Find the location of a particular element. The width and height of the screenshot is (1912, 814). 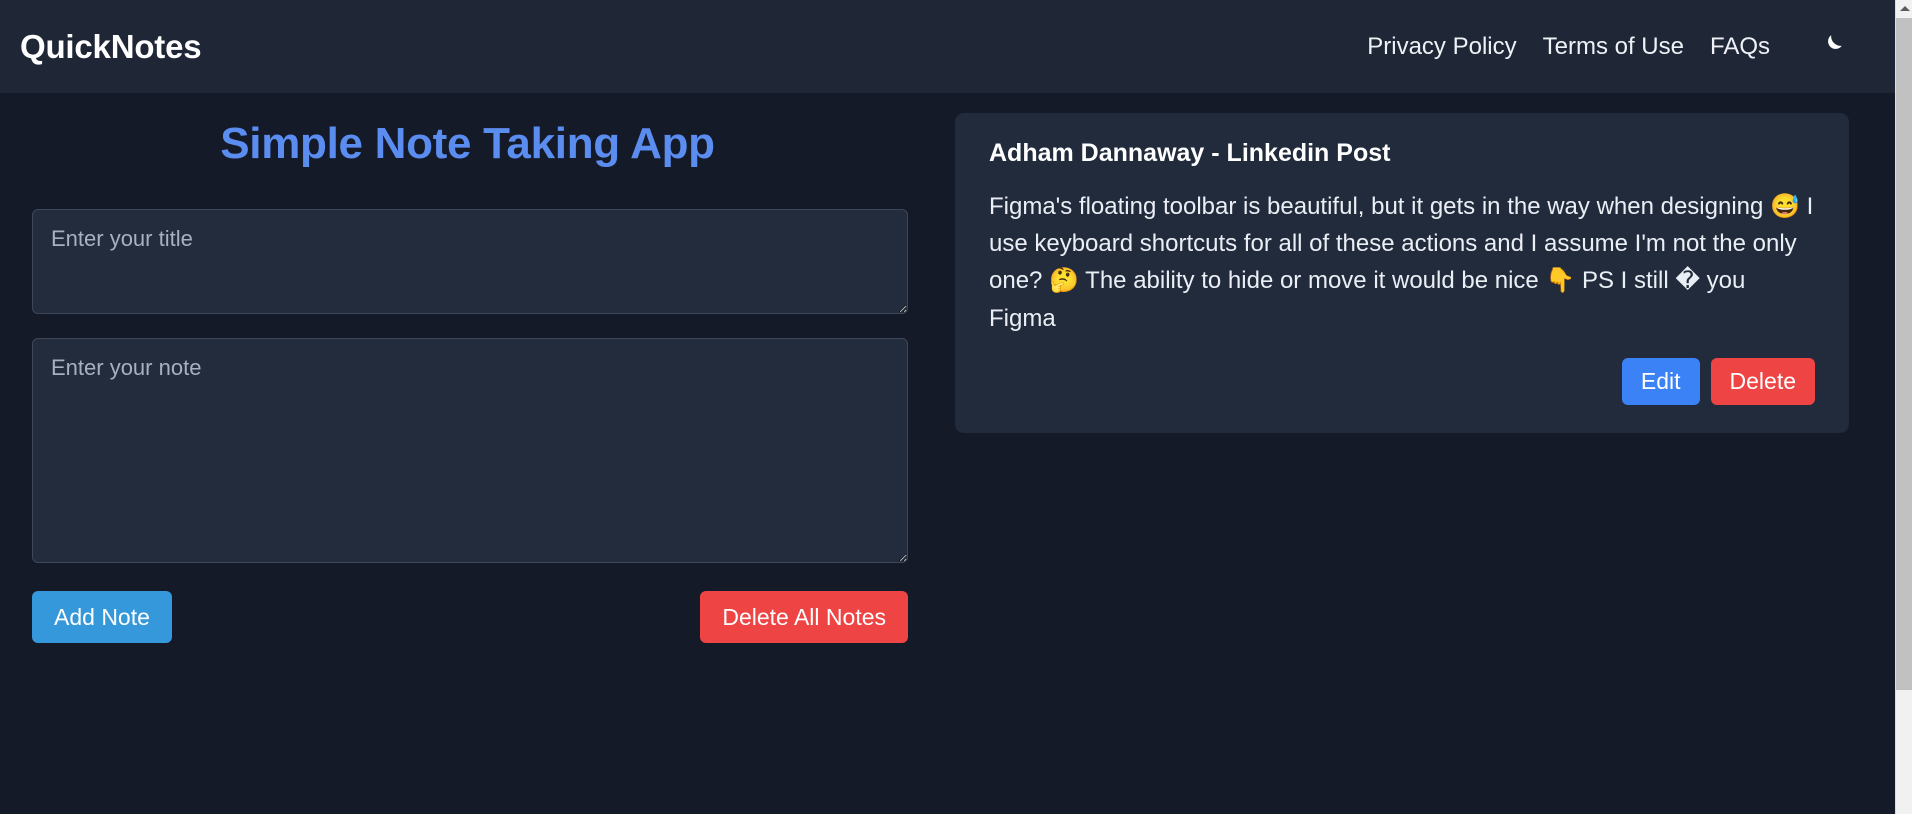

theme-toggle-button is located at coordinates (1832, 47).